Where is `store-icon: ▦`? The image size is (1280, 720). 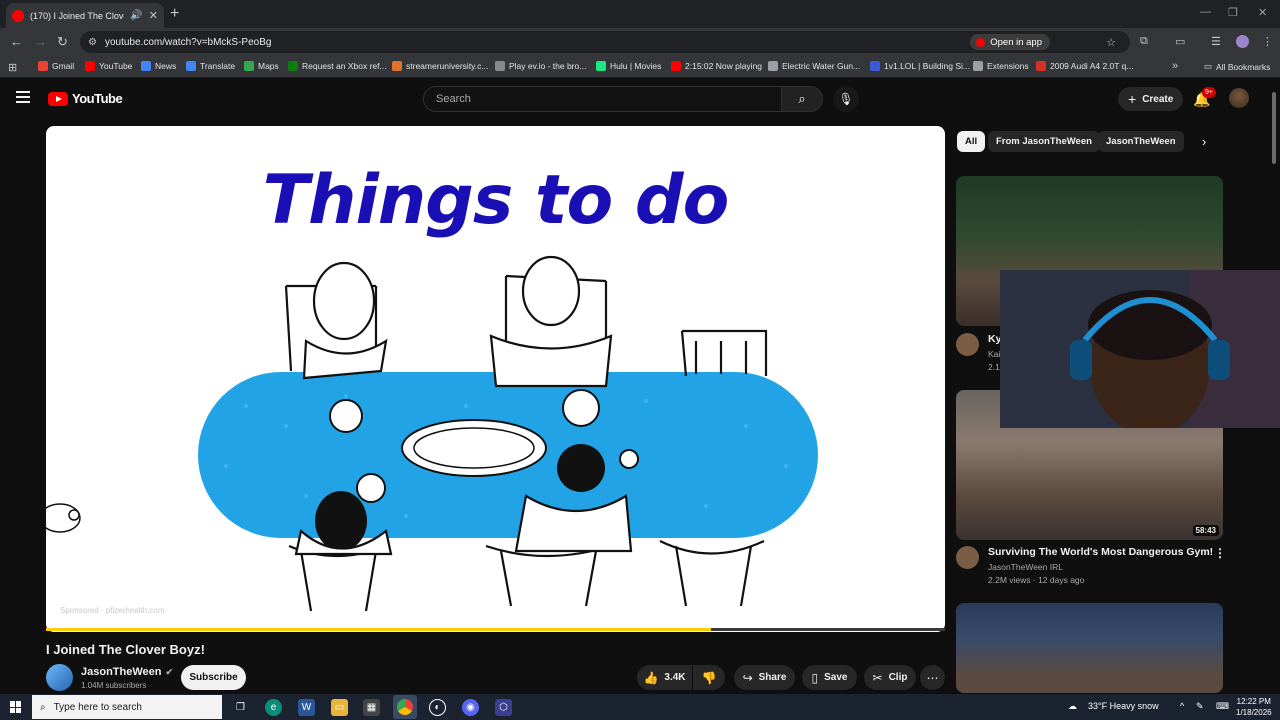
store-icon: ▦ is located at coordinates (371, 707).